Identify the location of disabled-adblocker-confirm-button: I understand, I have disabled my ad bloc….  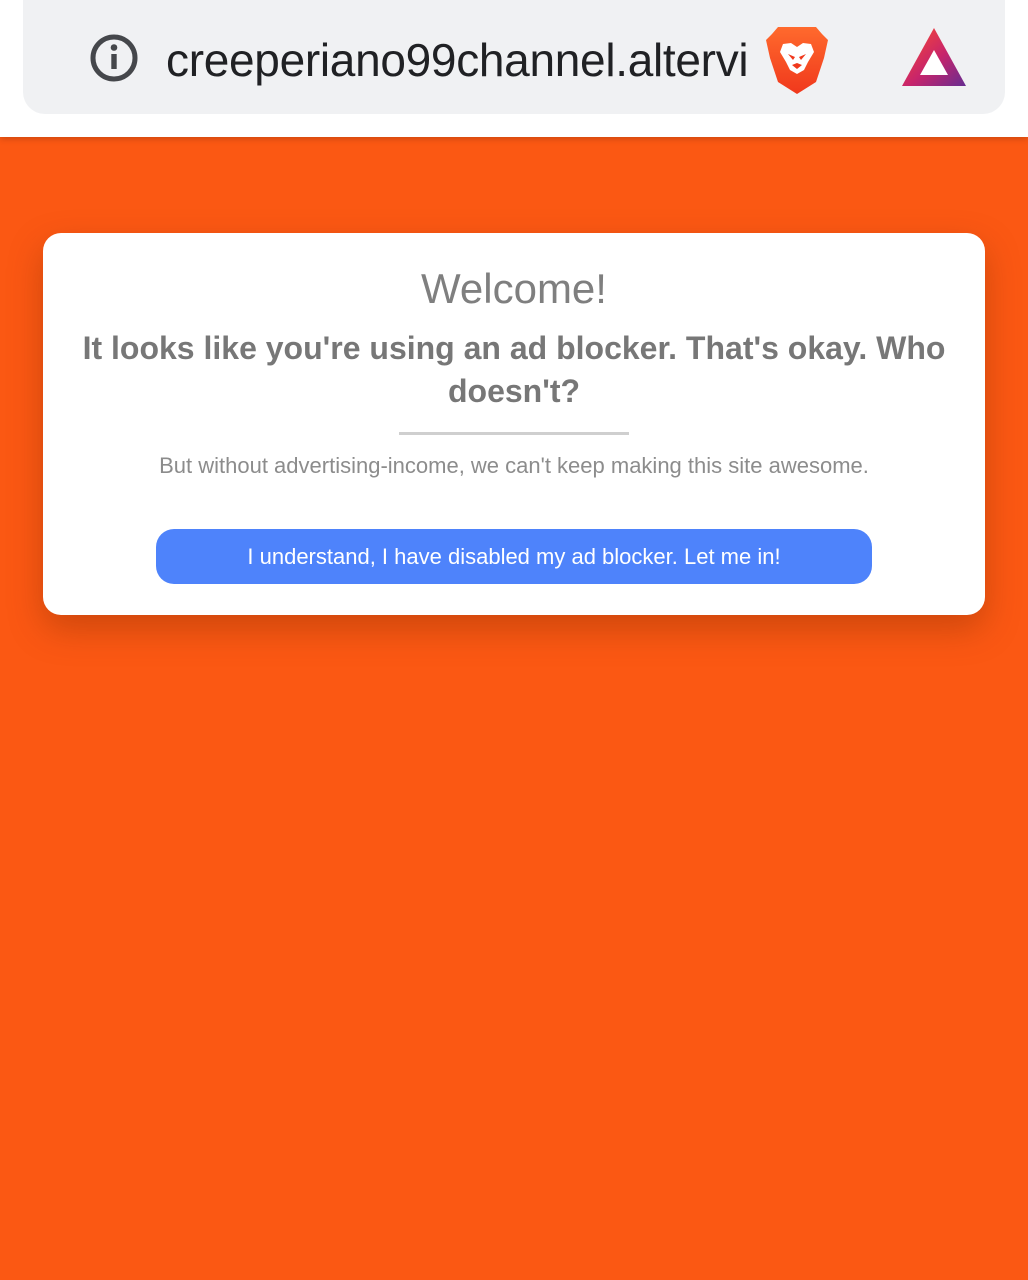
(514, 556).